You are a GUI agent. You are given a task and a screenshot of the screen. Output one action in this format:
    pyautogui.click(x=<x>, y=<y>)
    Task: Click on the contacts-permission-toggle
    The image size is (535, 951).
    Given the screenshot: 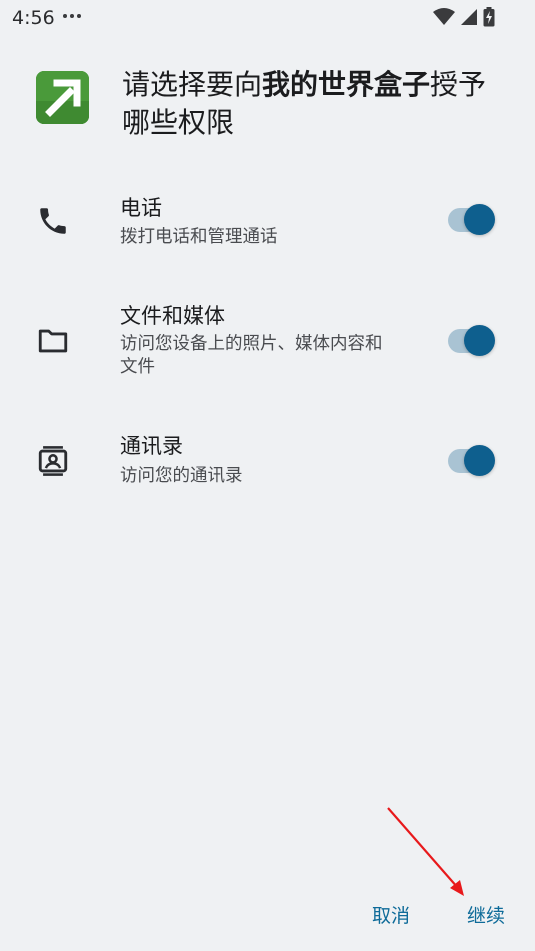 What is the action you would take?
    pyautogui.click(x=471, y=460)
    